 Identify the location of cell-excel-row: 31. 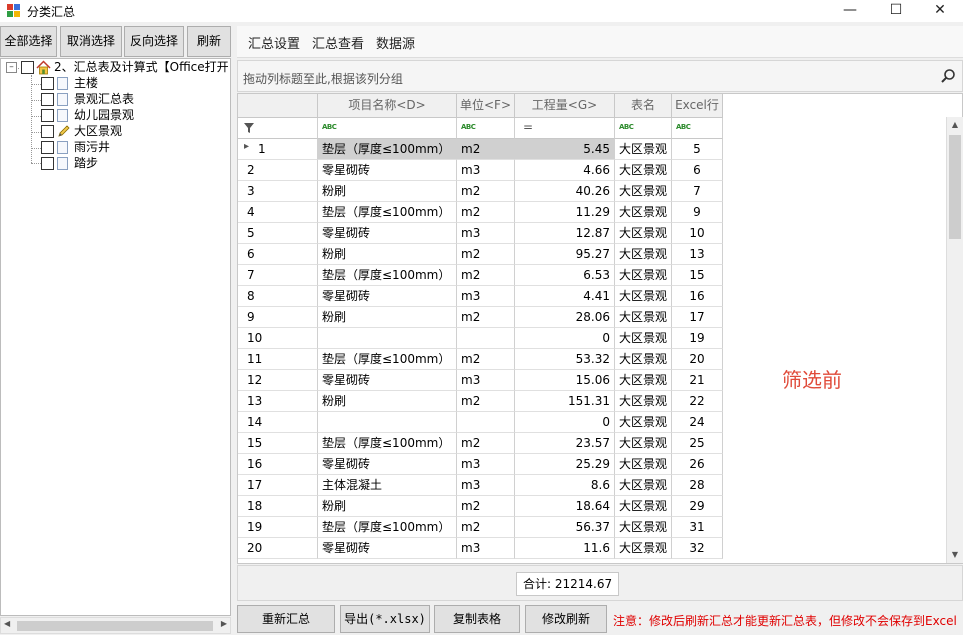
(697, 527).